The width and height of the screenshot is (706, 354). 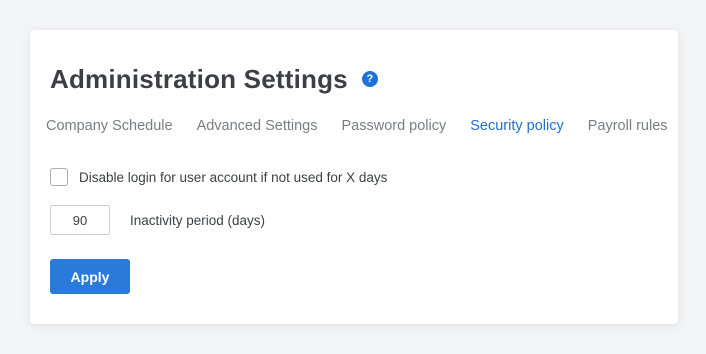 I want to click on tab-password-policy: Password policy, so click(x=393, y=126).